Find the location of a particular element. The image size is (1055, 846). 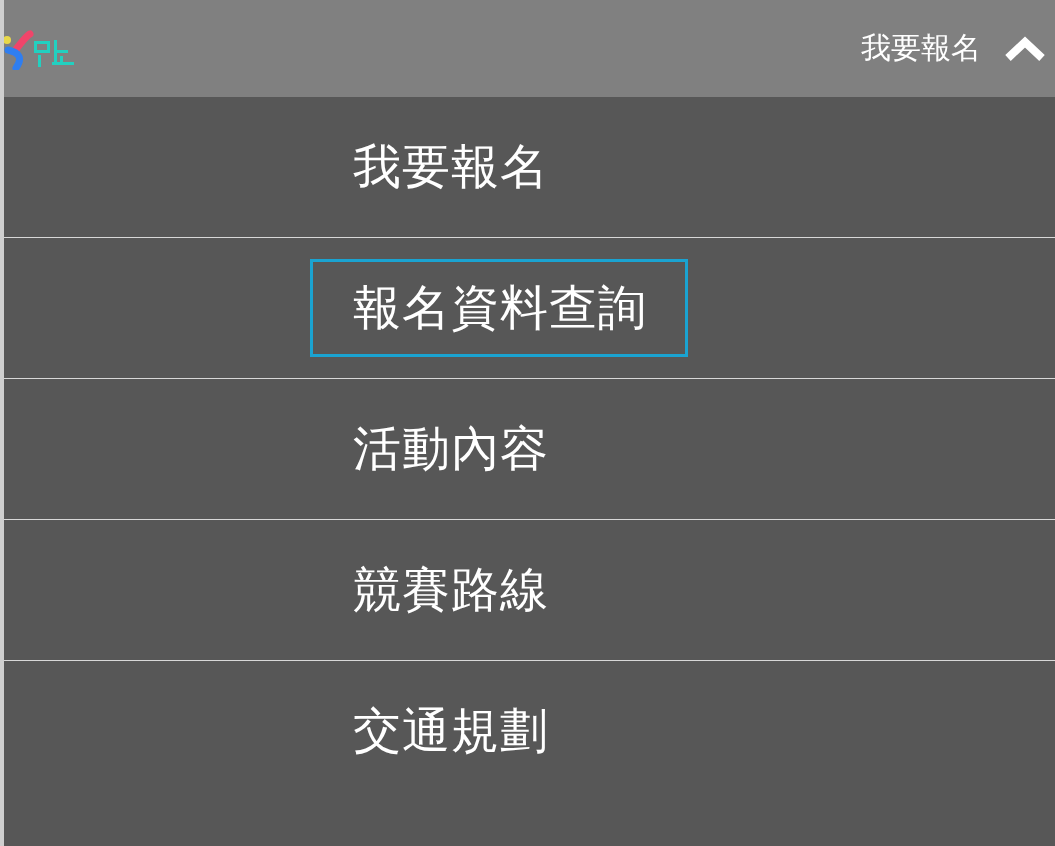

menu-item: 競賽路線 is located at coordinates (450, 590).